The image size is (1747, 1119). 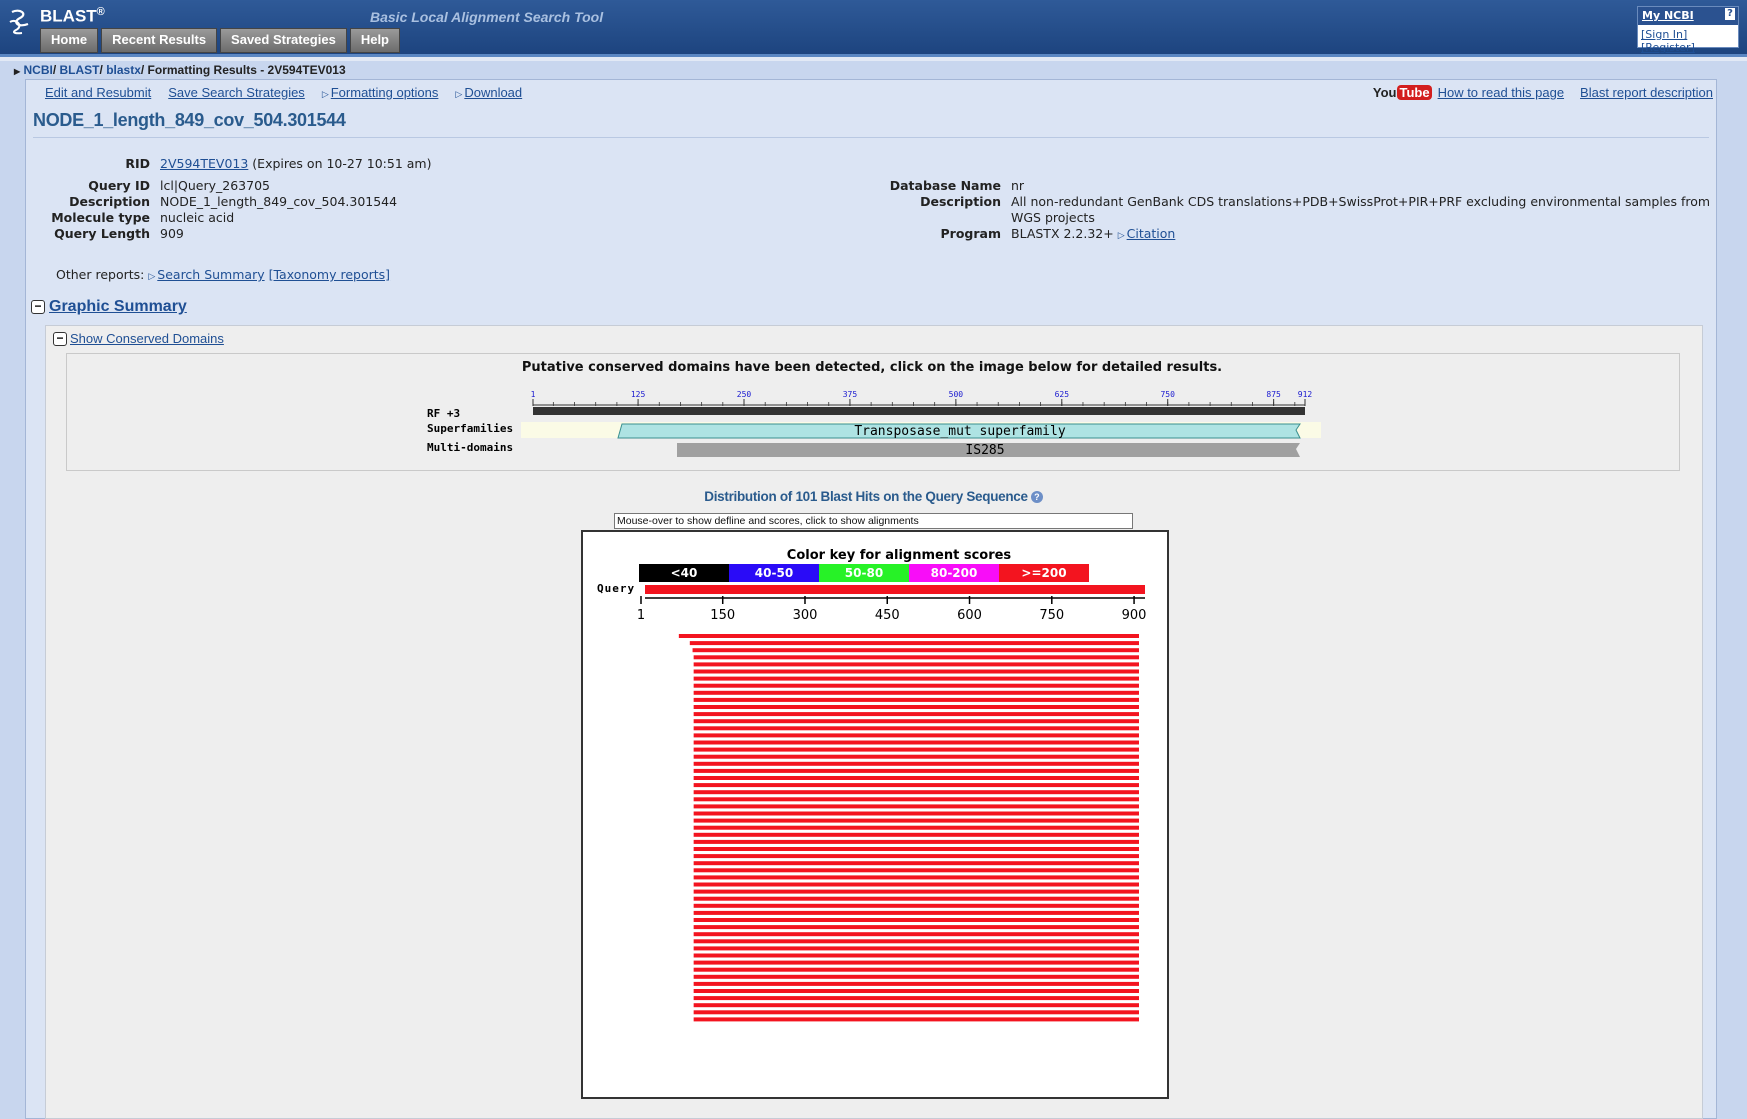 I want to click on search-summary-link: Search Summary, so click(x=210, y=274).